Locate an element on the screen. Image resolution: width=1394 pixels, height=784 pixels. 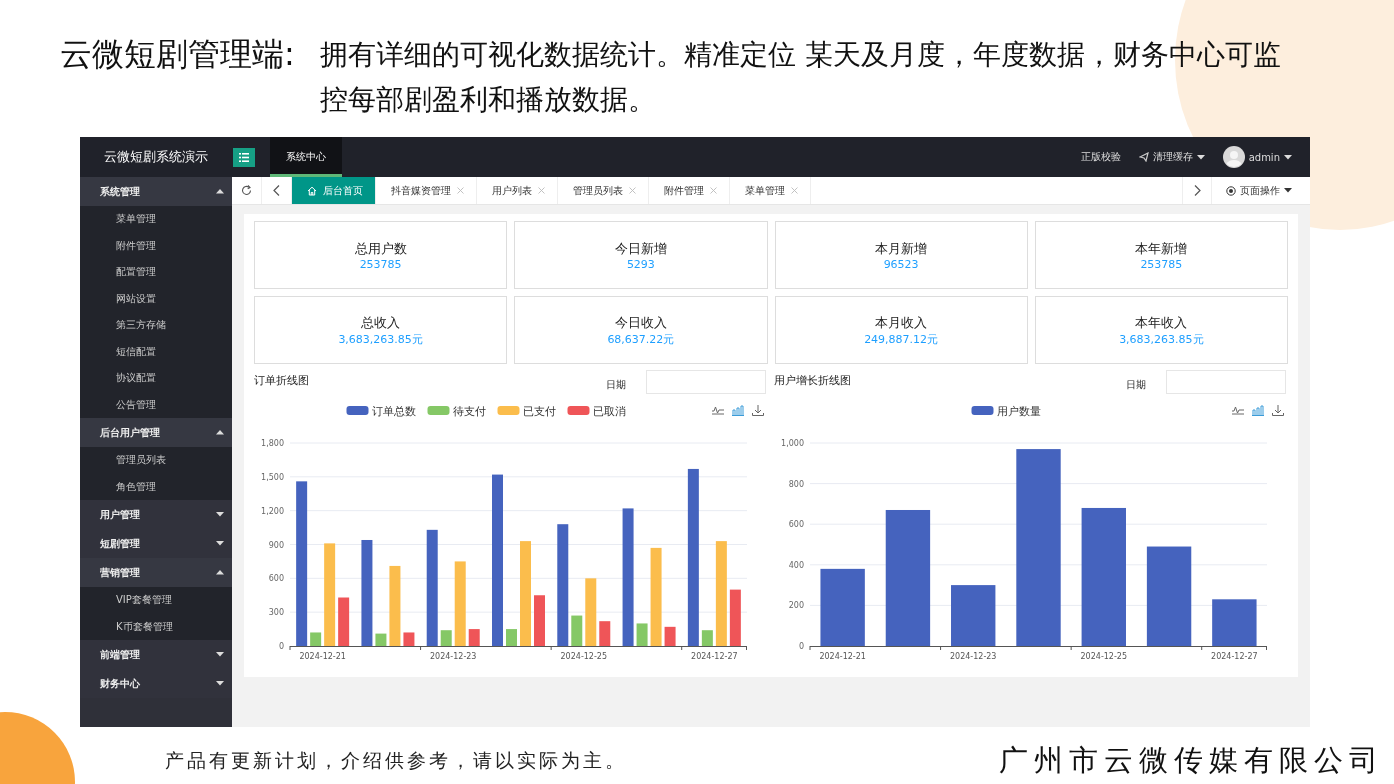
sidebar-item: 角色管理 is located at coordinates (156, 486).